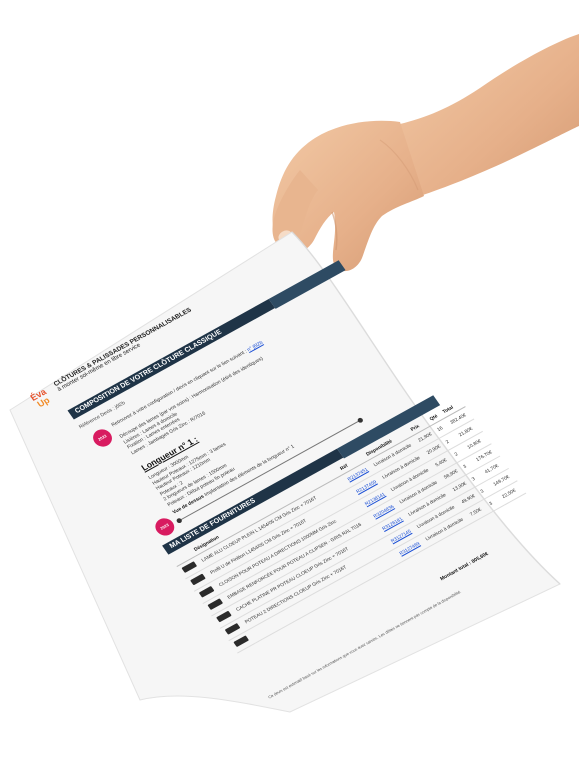 The width and height of the screenshot is (579, 779). I want to click on total-cell: 22,50€, so click(509, 494).